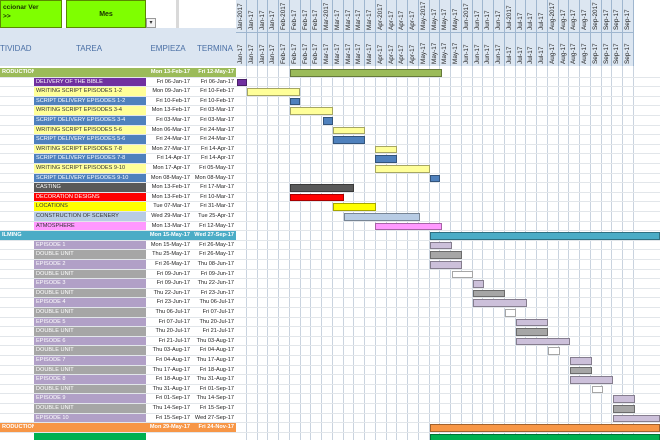 The image size is (660, 440). What do you see at coordinates (169, 131) in the screenshot?
I see `start-date-cell: Mon 06-Mar-17` at bounding box center [169, 131].